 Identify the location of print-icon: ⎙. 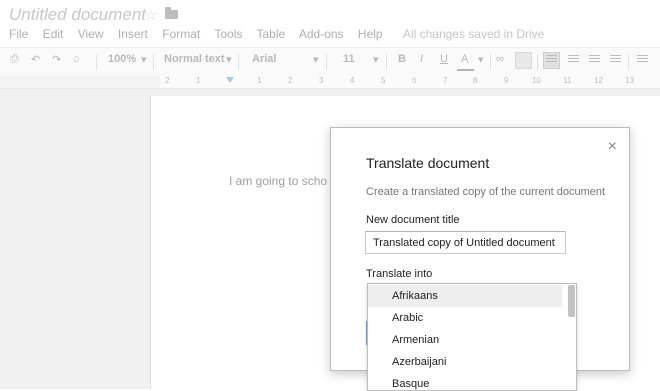
(14, 59).